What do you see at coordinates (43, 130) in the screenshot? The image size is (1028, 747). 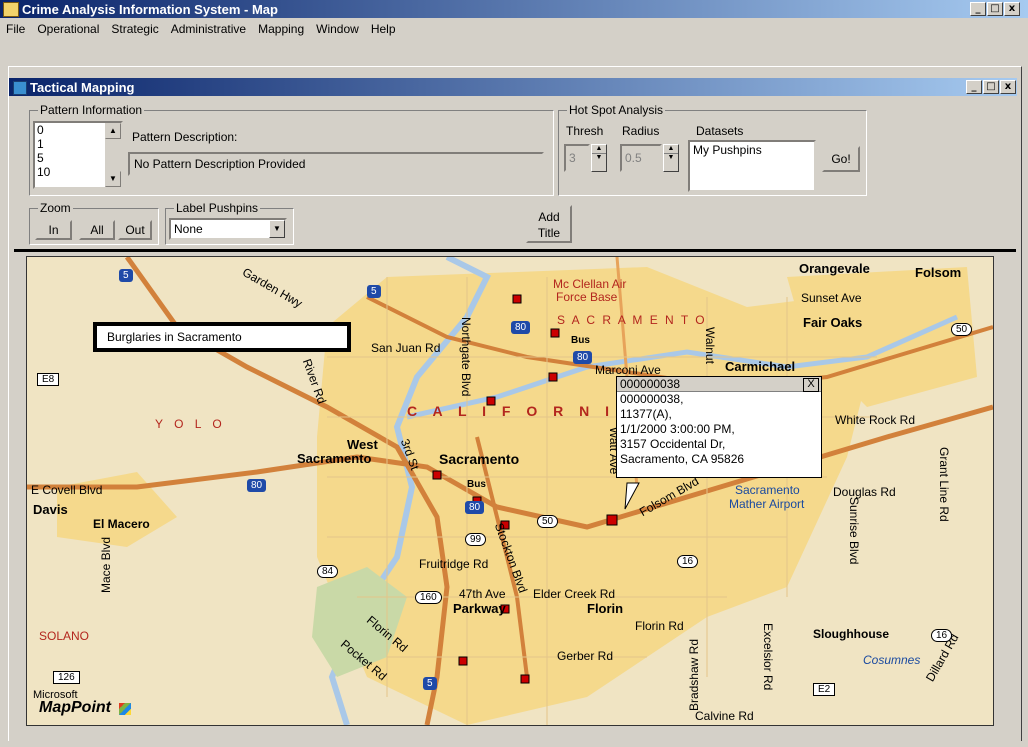 I see `pattern-item-0: 0` at bounding box center [43, 130].